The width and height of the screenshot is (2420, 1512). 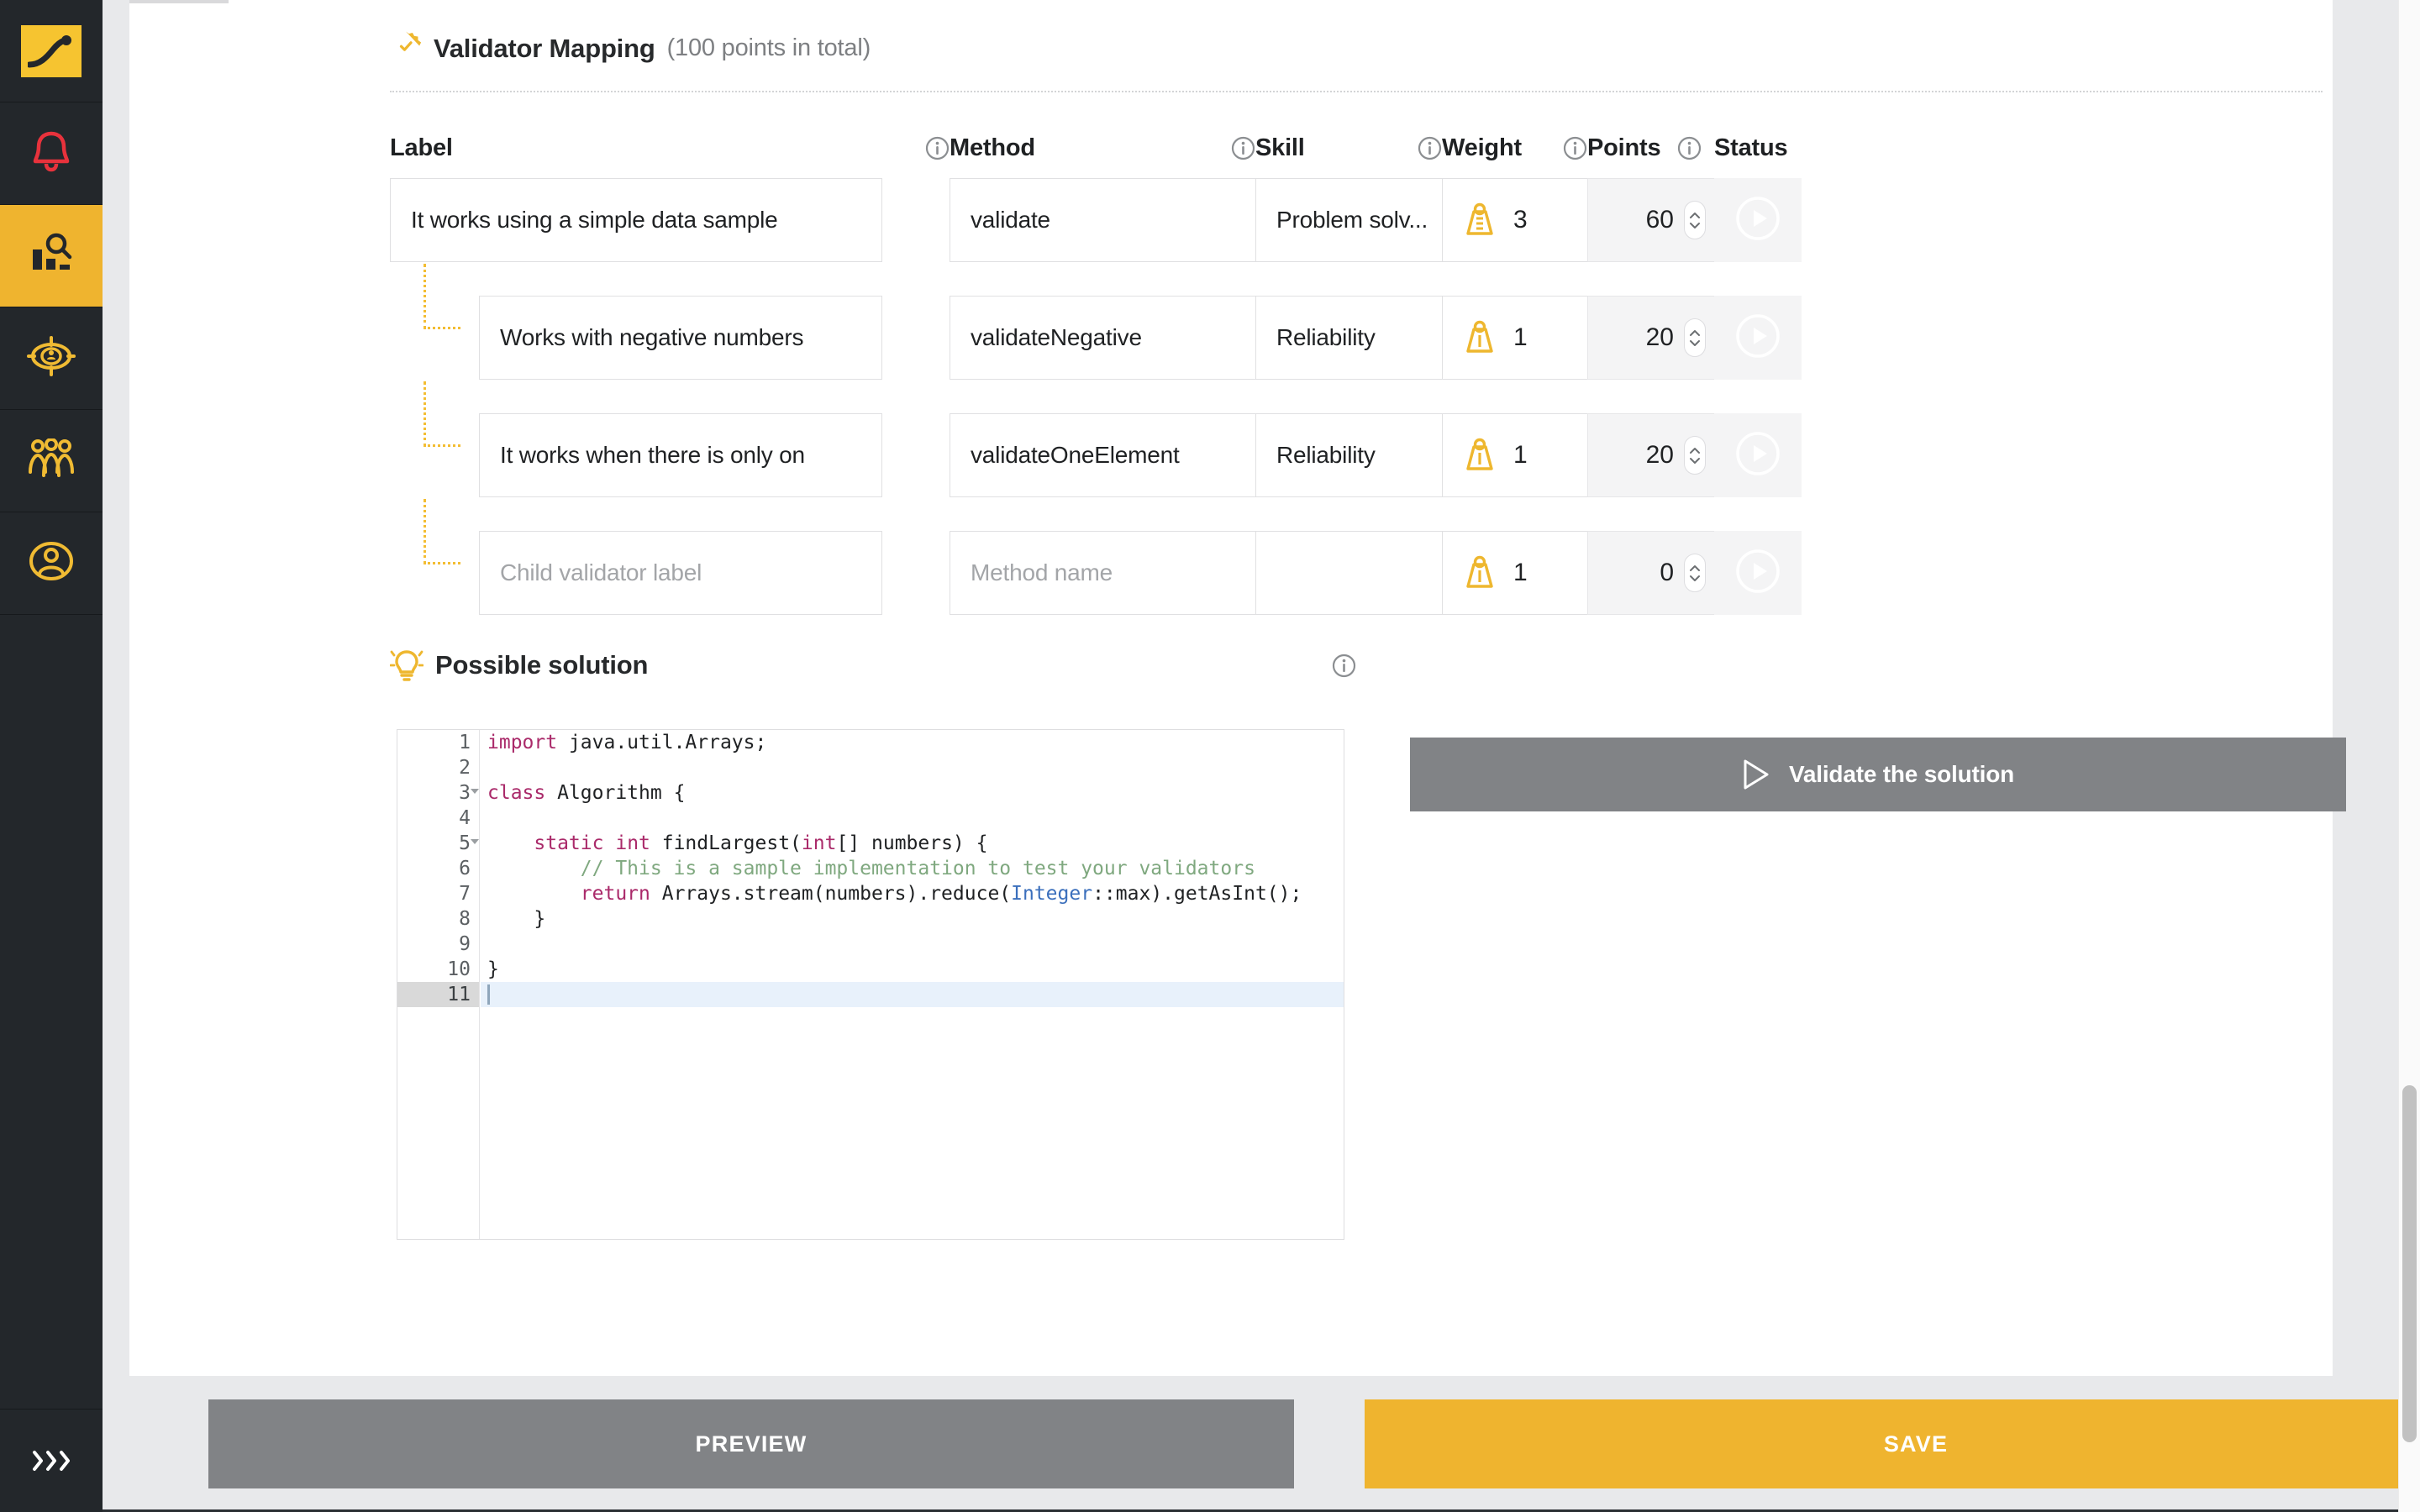 What do you see at coordinates (465, 768) in the screenshot?
I see `line-number: 2` at bounding box center [465, 768].